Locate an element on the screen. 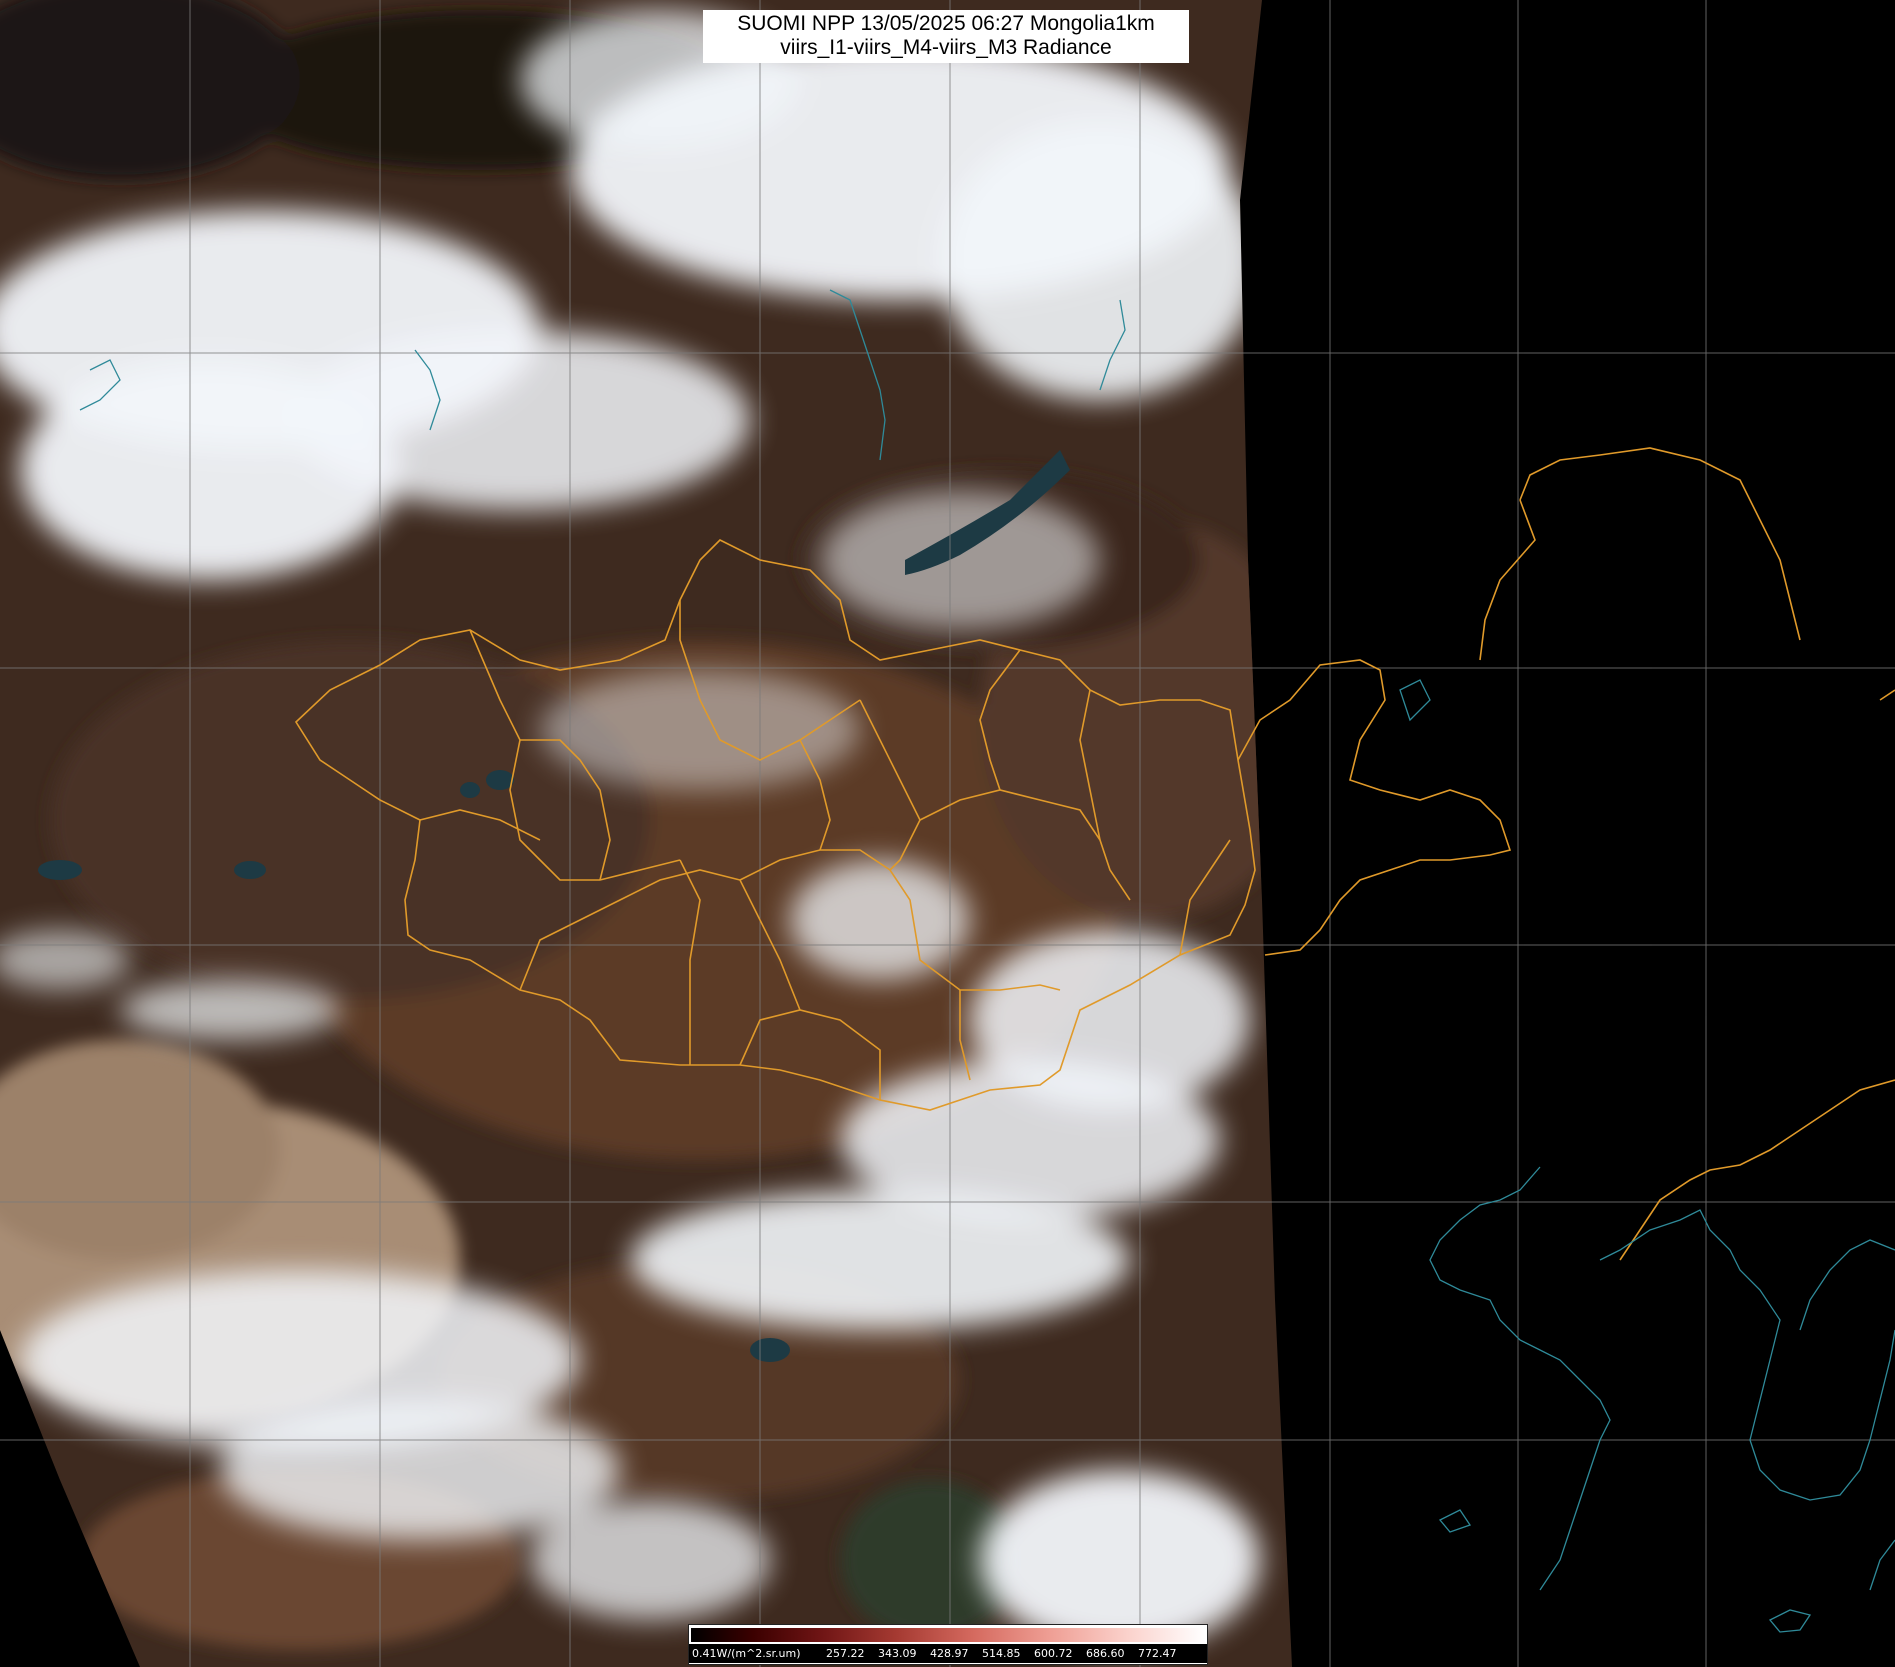 The image size is (1895, 1667). colorbar-unit-label: 0.41W/(m^2.sr.um) is located at coordinates (746, 1653).